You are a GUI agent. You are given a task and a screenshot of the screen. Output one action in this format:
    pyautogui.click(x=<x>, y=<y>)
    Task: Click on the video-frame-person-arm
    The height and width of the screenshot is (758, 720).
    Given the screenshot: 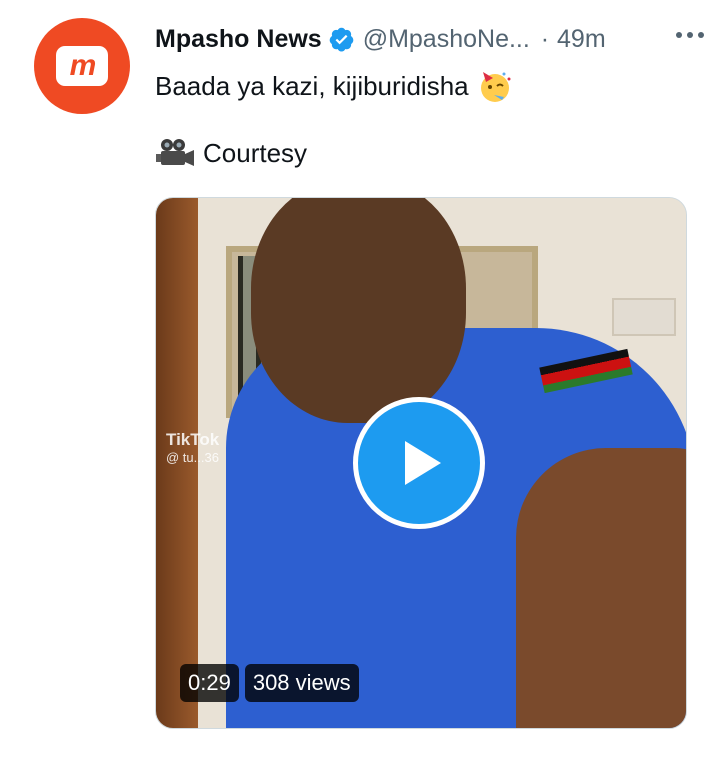 What is the action you would take?
    pyautogui.click(x=601, y=588)
    